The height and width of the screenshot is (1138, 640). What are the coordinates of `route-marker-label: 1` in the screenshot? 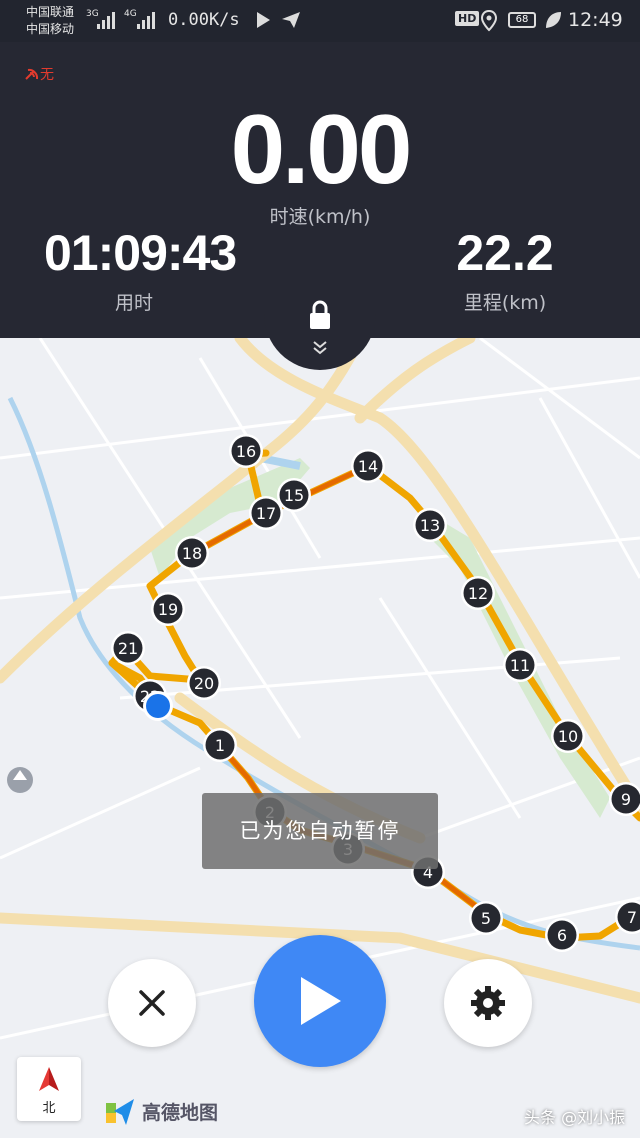 It's located at (220, 745).